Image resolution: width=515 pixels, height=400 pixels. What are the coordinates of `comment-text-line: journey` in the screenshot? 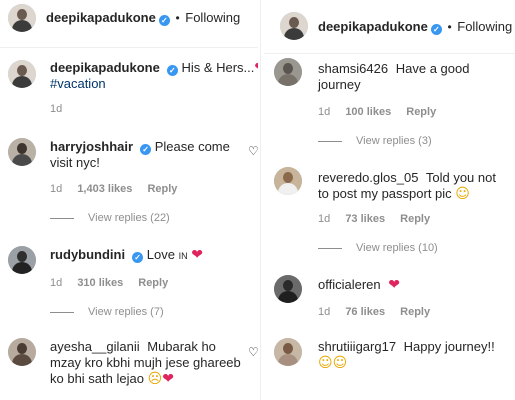 It's located at (339, 85).